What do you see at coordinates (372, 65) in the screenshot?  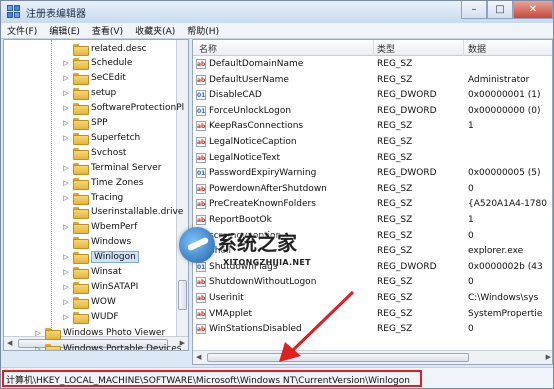 I see `value-row: ab DefaultDomainName REG_SZ` at bounding box center [372, 65].